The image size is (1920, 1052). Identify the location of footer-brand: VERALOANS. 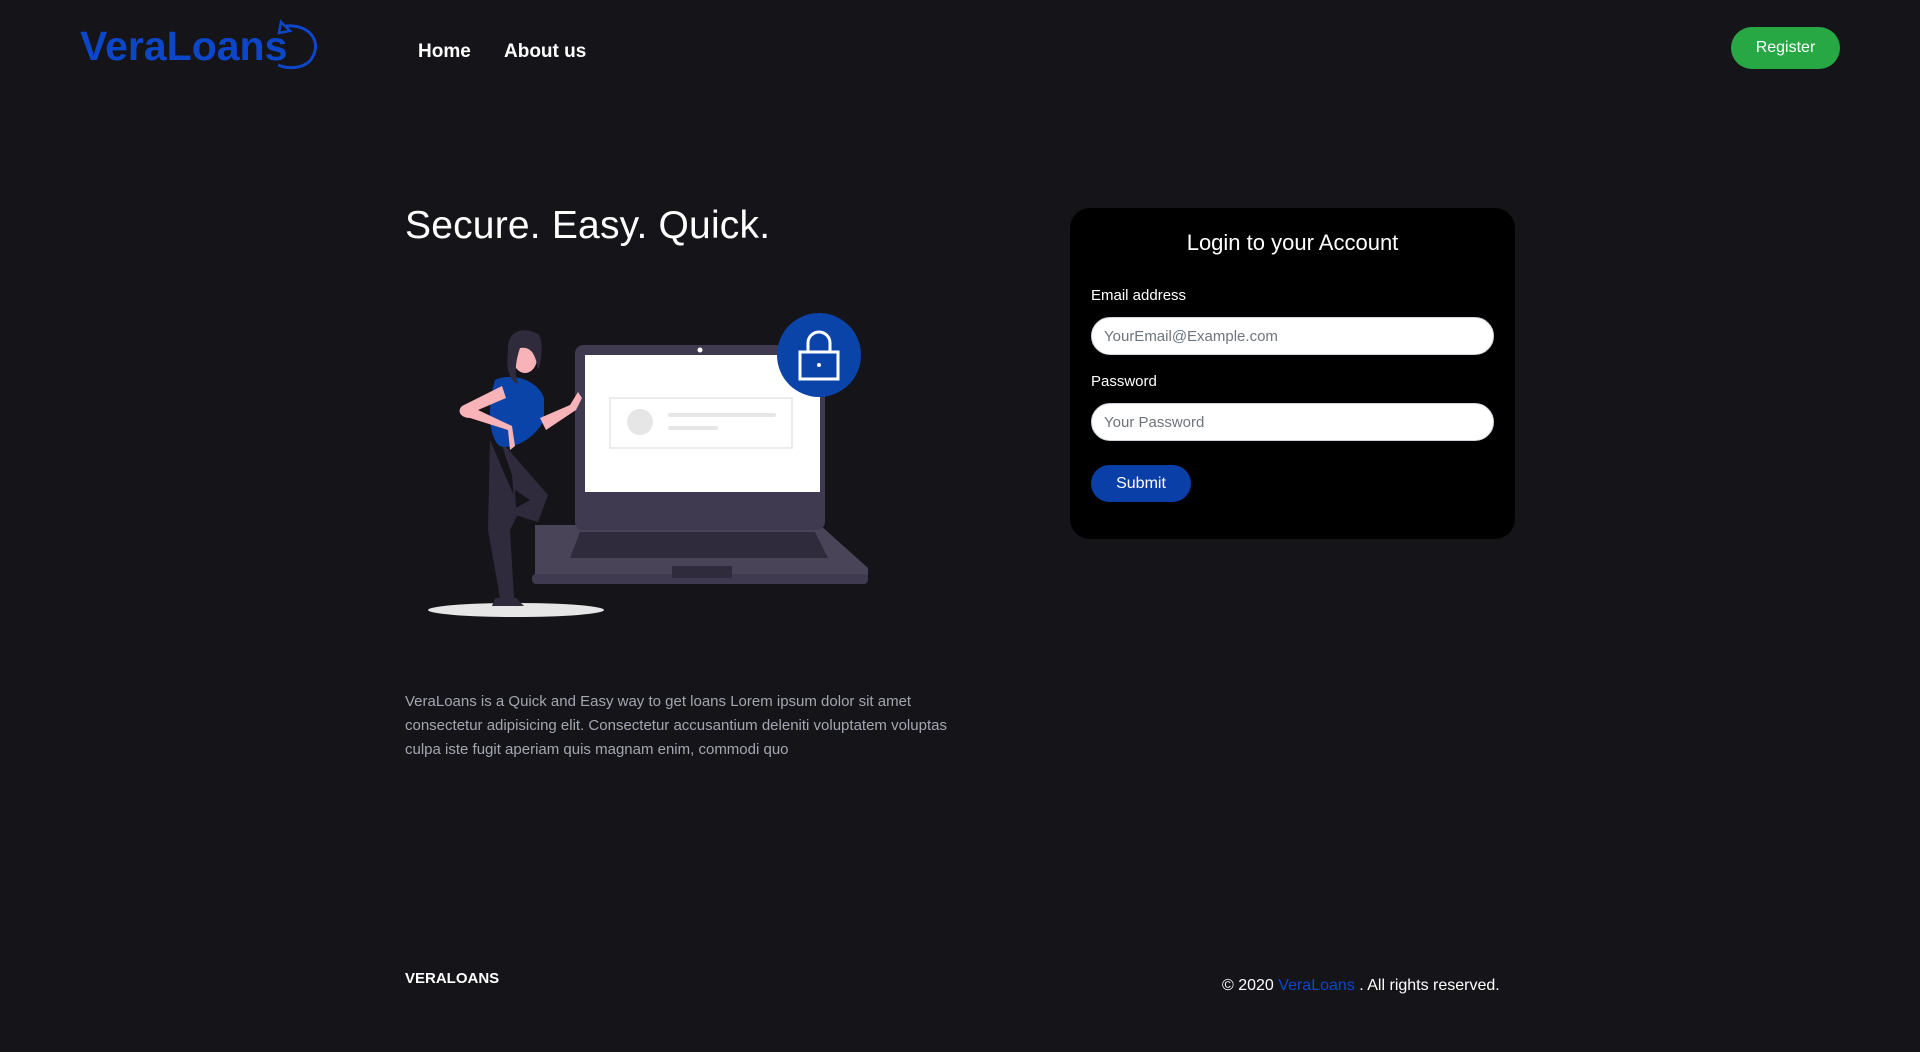
(452, 978).